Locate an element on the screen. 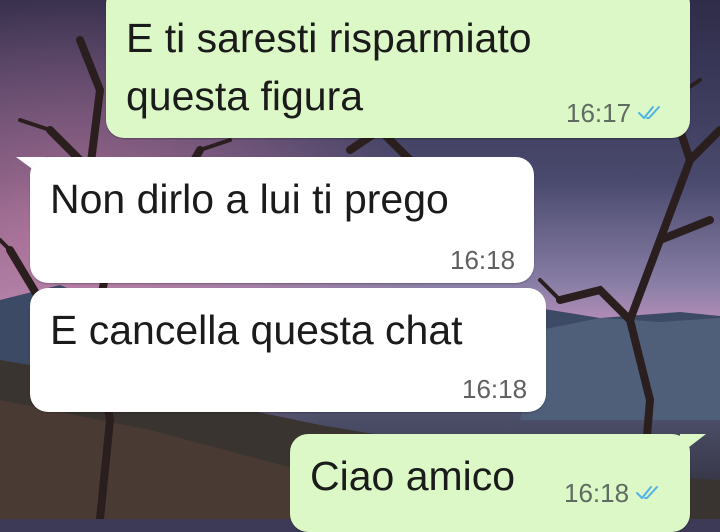  message-text-line: E ti saresti risparmiato is located at coordinates (329, 38).